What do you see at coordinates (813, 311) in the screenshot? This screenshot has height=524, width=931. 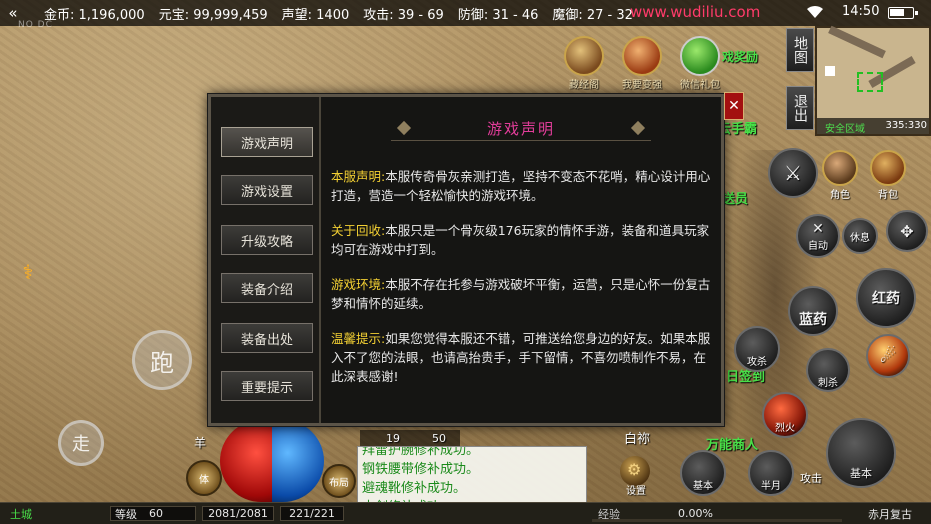 I see `blue-potion-button: 蓝药` at bounding box center [813, 311].